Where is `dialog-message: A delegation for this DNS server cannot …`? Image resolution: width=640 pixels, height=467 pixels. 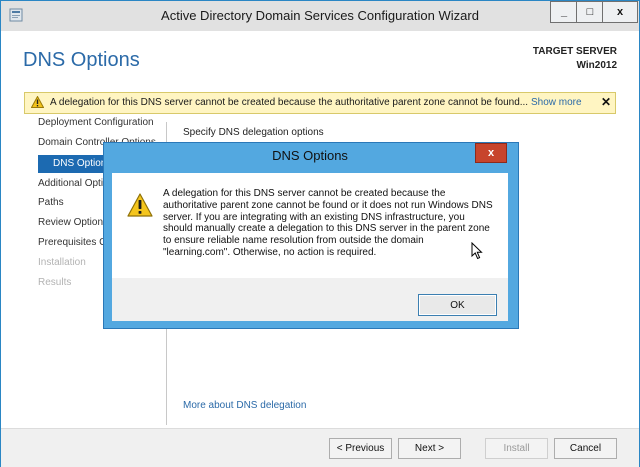
dialog-message: A delegation for this DNS server cannot … is located at coordinates (328, 223).